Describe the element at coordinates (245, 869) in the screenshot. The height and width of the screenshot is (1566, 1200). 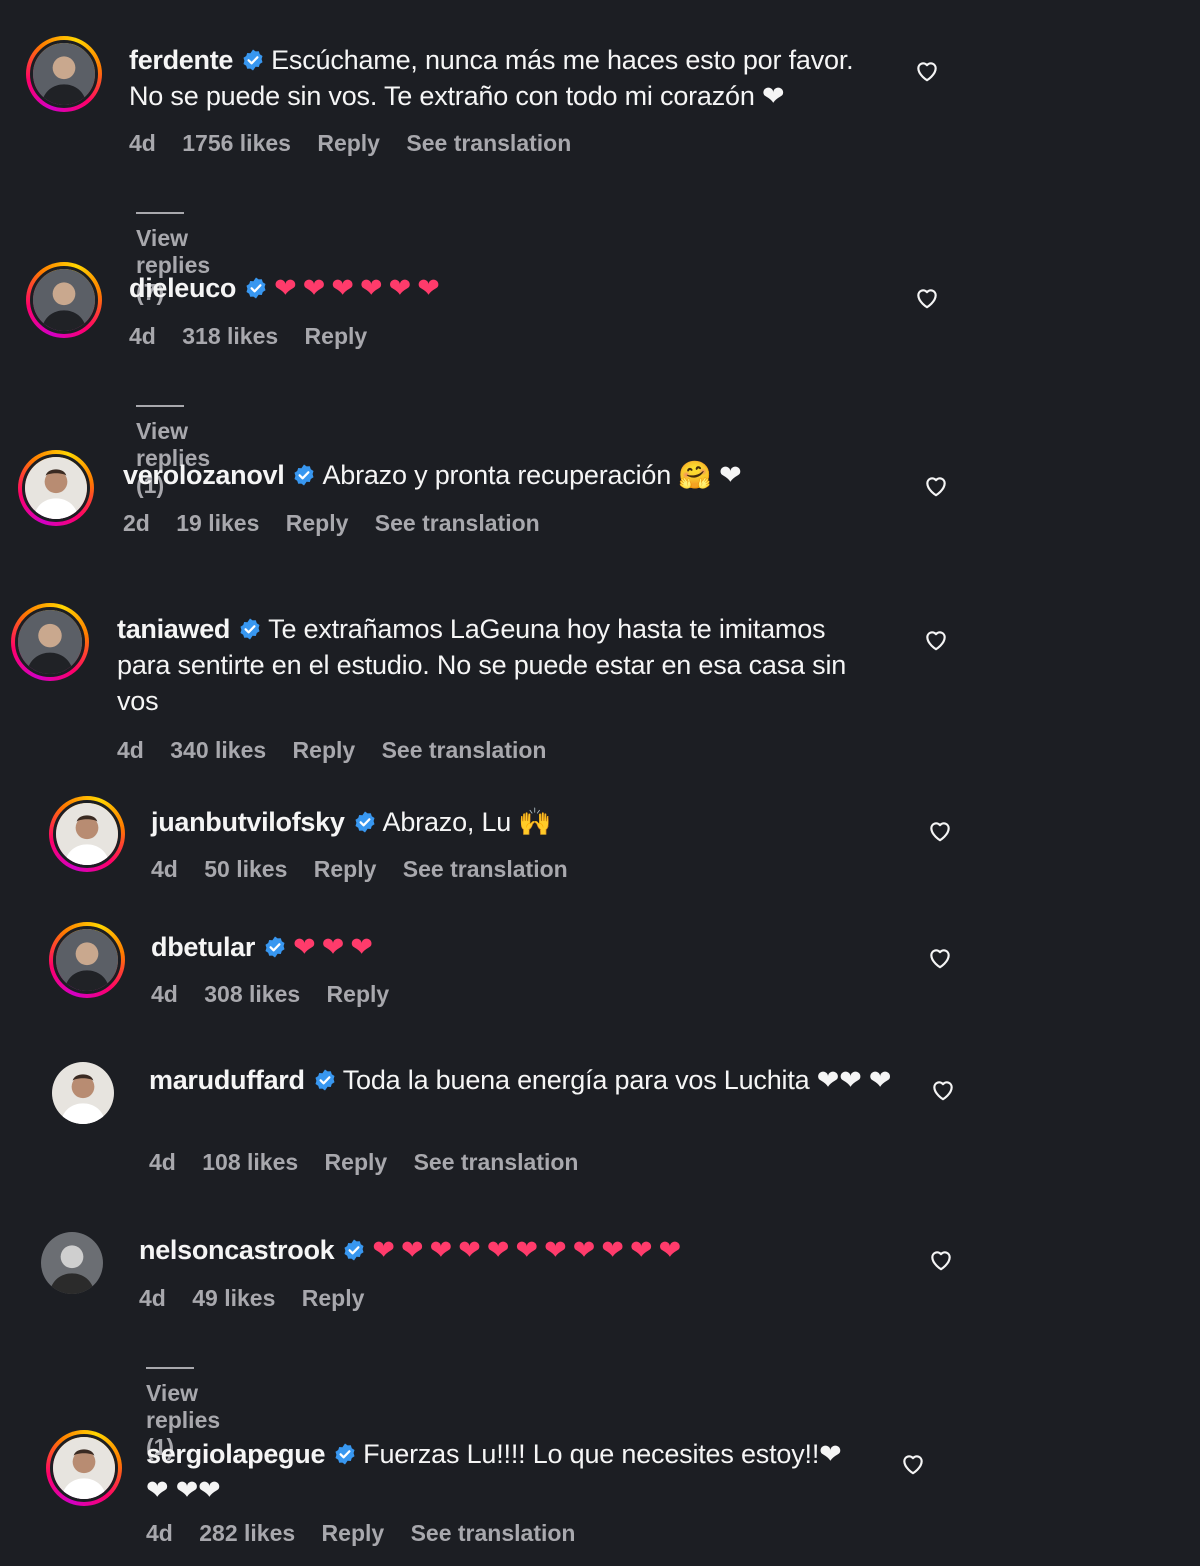
I see `likes-count: 50 likes` at that location.